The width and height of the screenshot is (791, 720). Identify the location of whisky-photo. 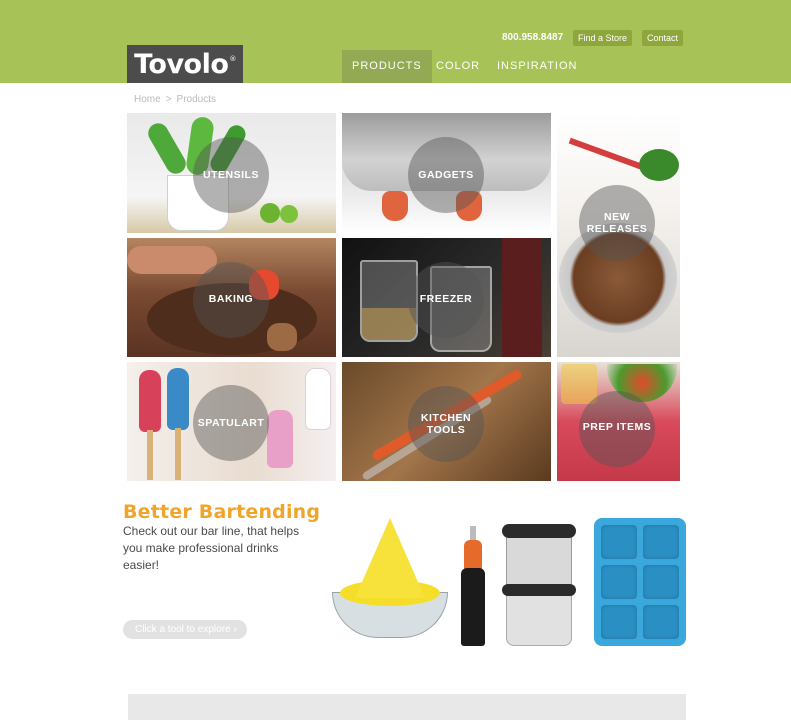
(389, 324).